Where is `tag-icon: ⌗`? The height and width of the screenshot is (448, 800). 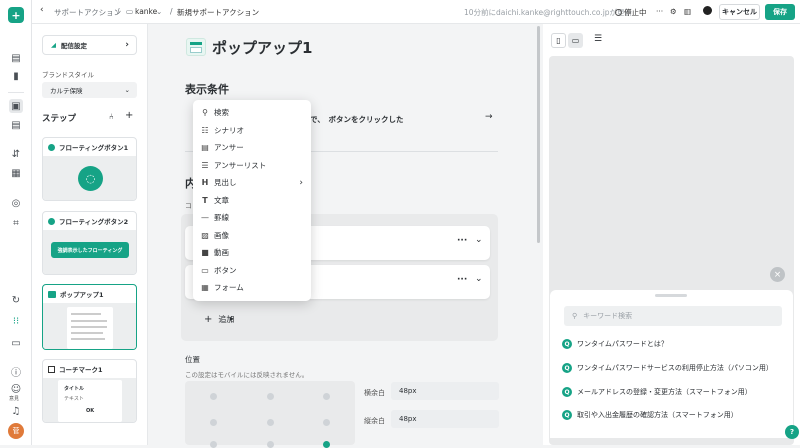
tag-icon: ⌗ is located at coordinates (16, 223).